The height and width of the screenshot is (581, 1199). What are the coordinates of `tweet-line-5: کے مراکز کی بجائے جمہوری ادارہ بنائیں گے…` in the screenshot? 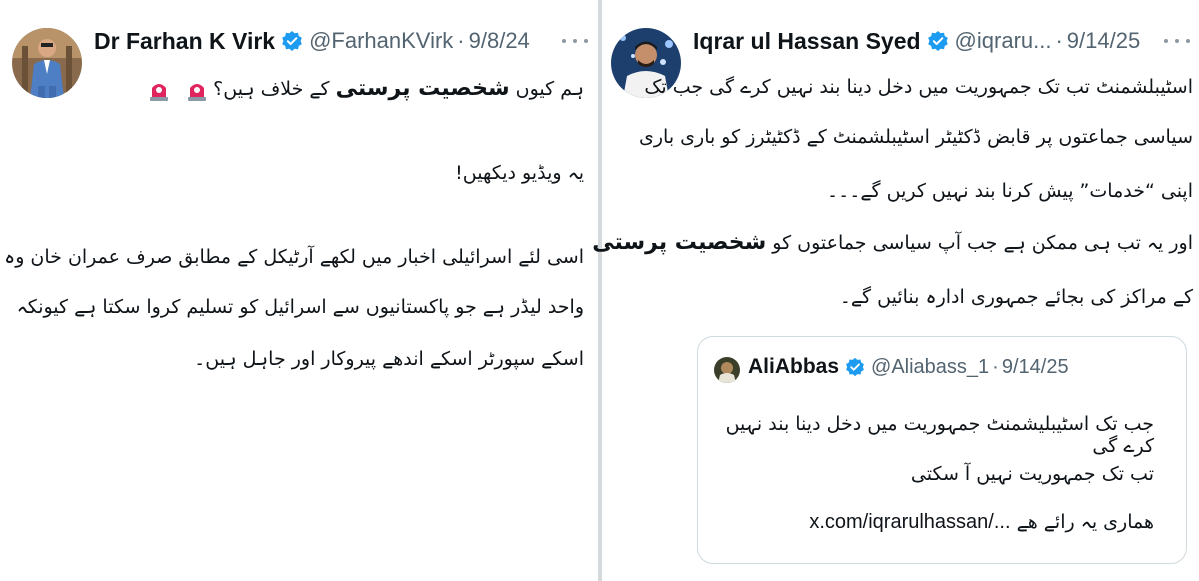 It's located at (1016, 297).